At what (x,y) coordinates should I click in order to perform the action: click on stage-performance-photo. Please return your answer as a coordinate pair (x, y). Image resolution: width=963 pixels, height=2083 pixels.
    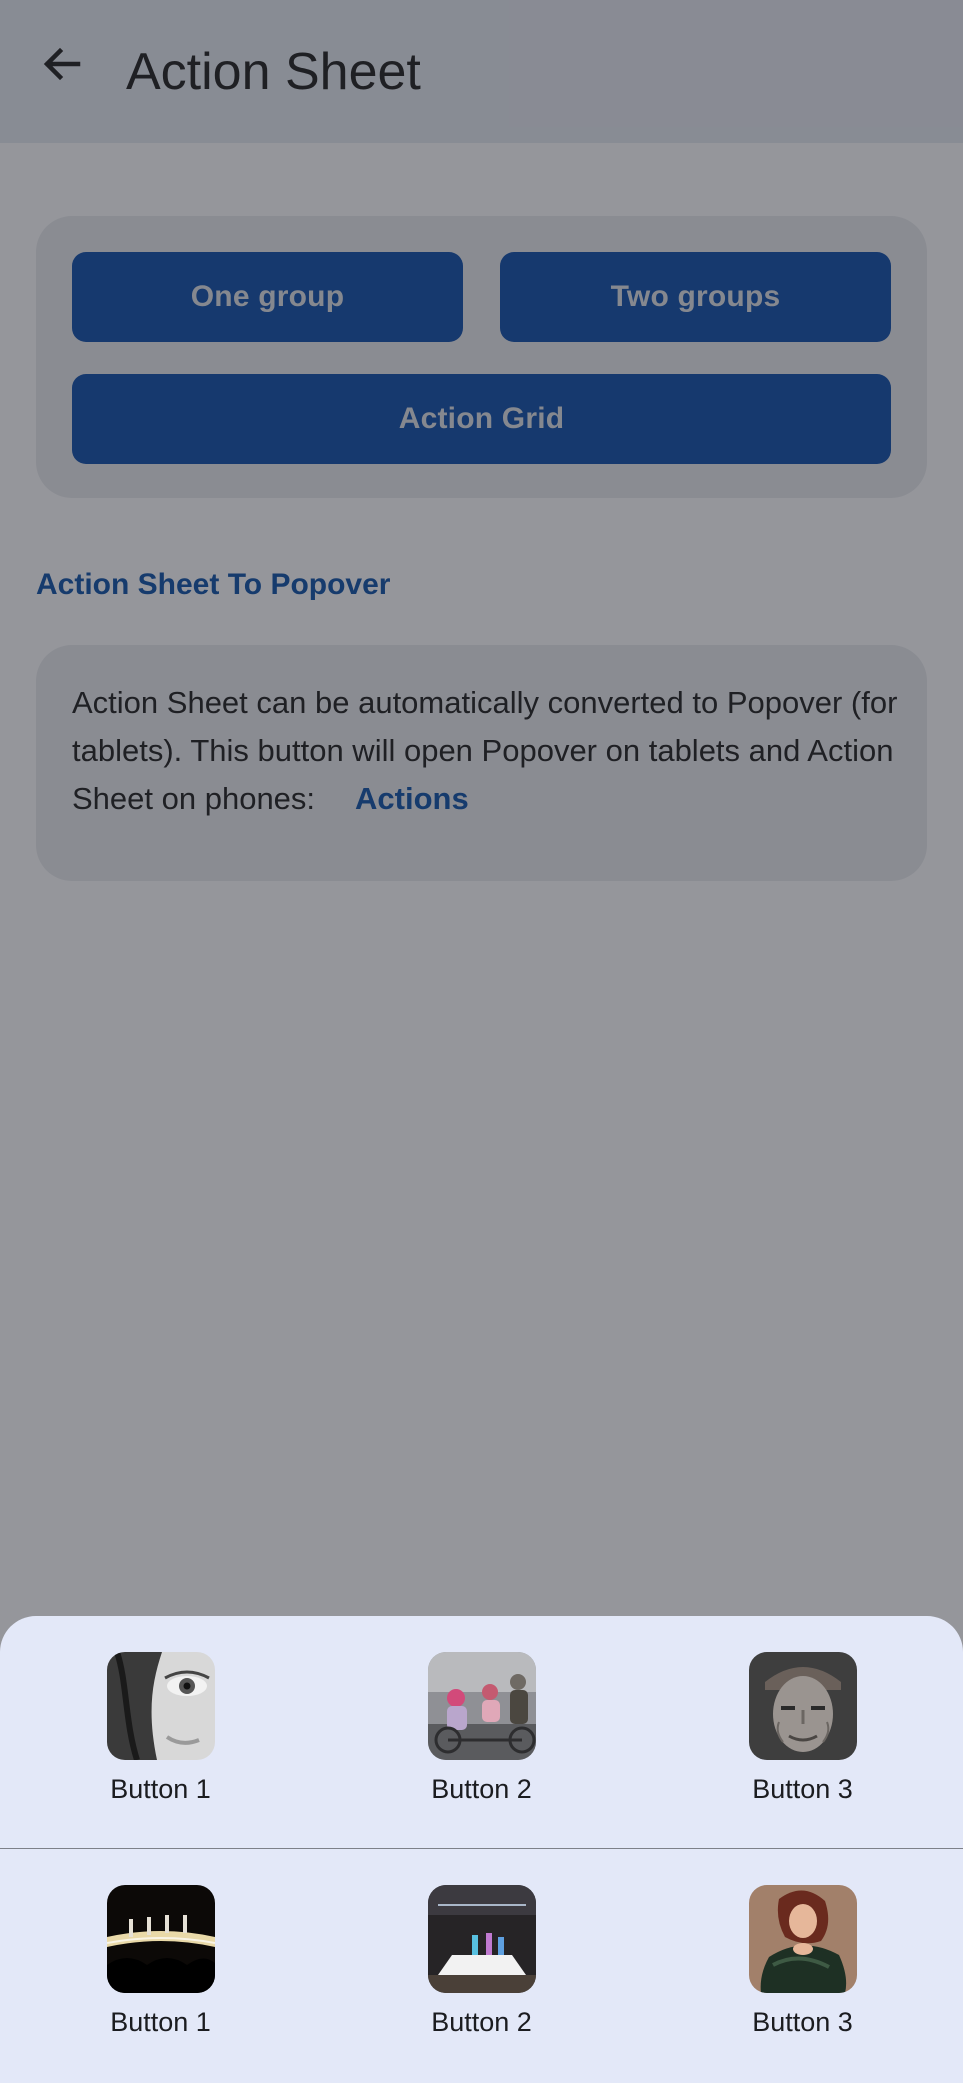
    Looking at the image, I should click on (481, 1939).